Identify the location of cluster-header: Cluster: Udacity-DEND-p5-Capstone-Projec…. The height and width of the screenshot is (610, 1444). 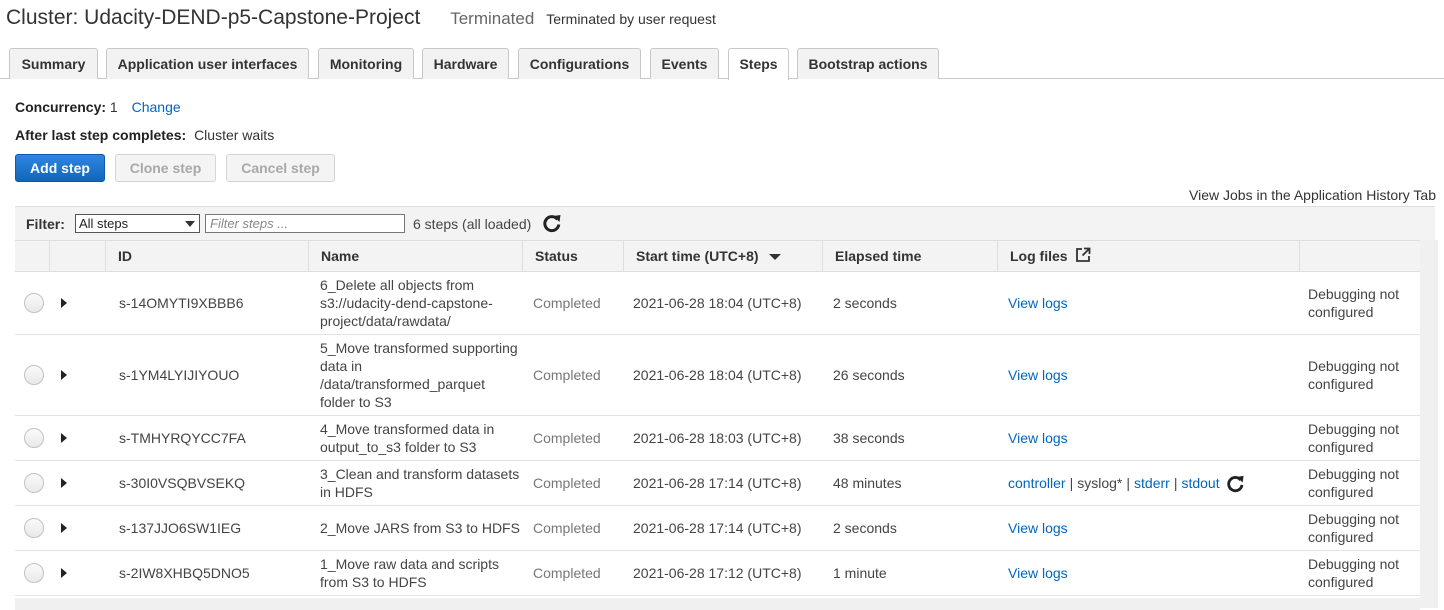
(361, 18).